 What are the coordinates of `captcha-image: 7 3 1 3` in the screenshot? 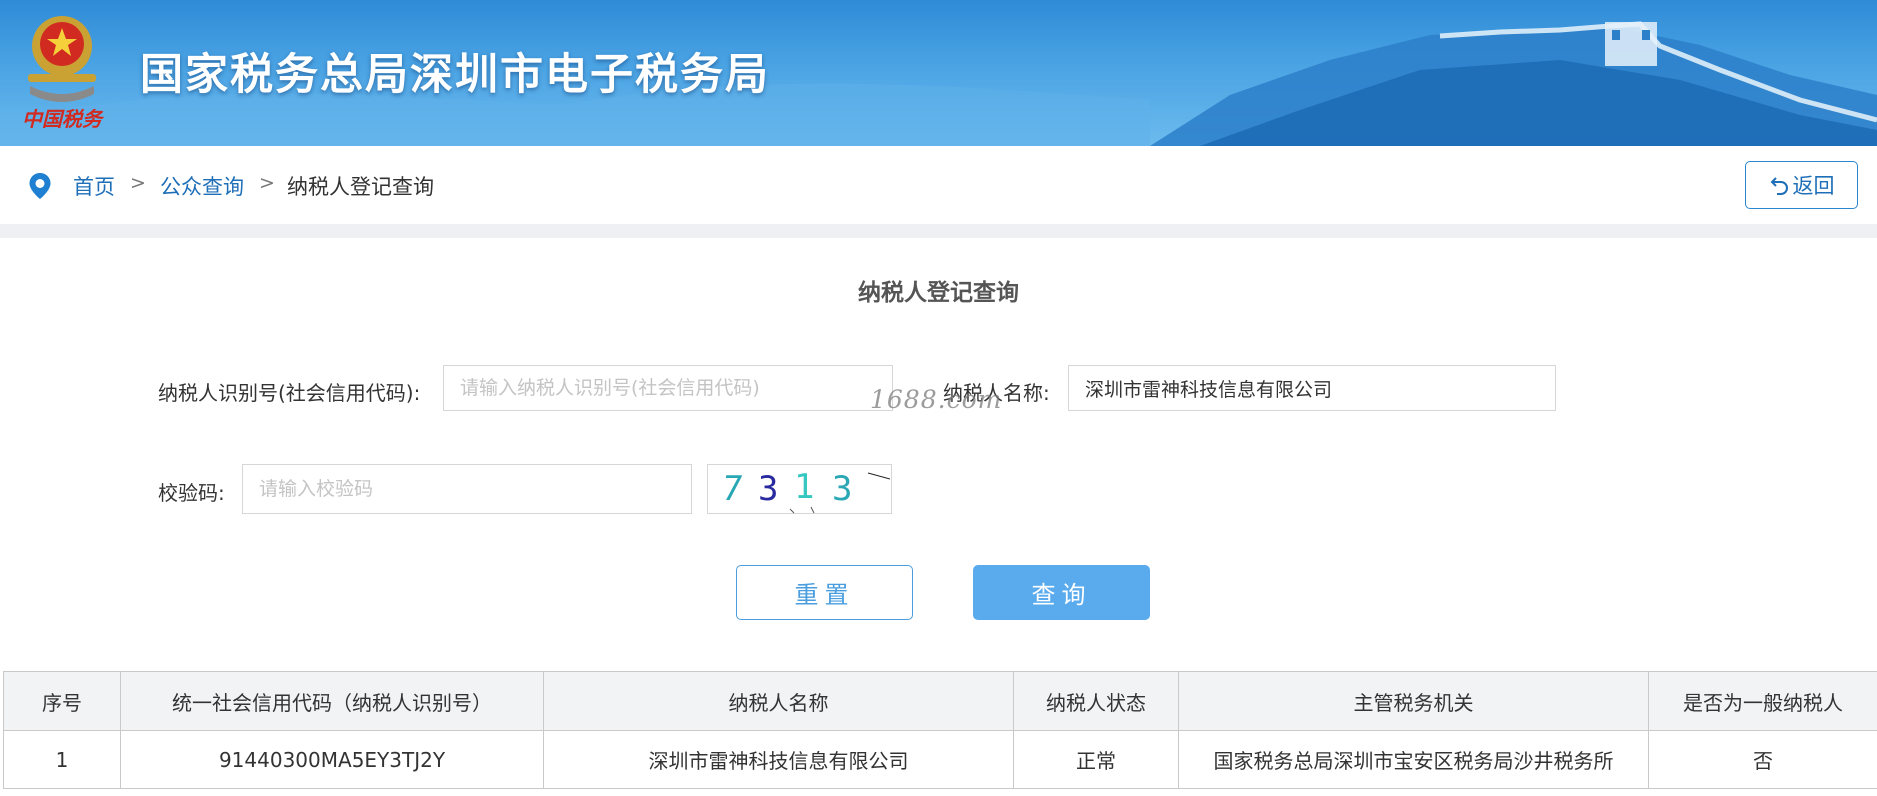 It's located at (799, 489).